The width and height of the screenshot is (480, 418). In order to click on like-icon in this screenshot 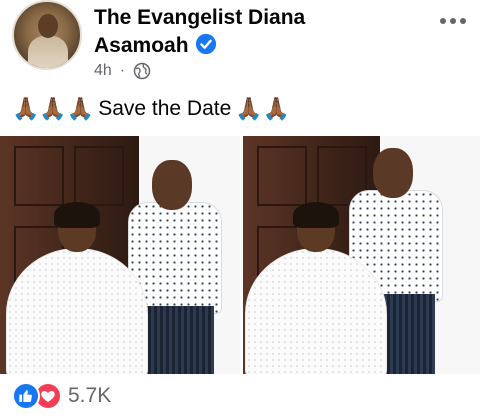, I will do `click(26, 396)`.